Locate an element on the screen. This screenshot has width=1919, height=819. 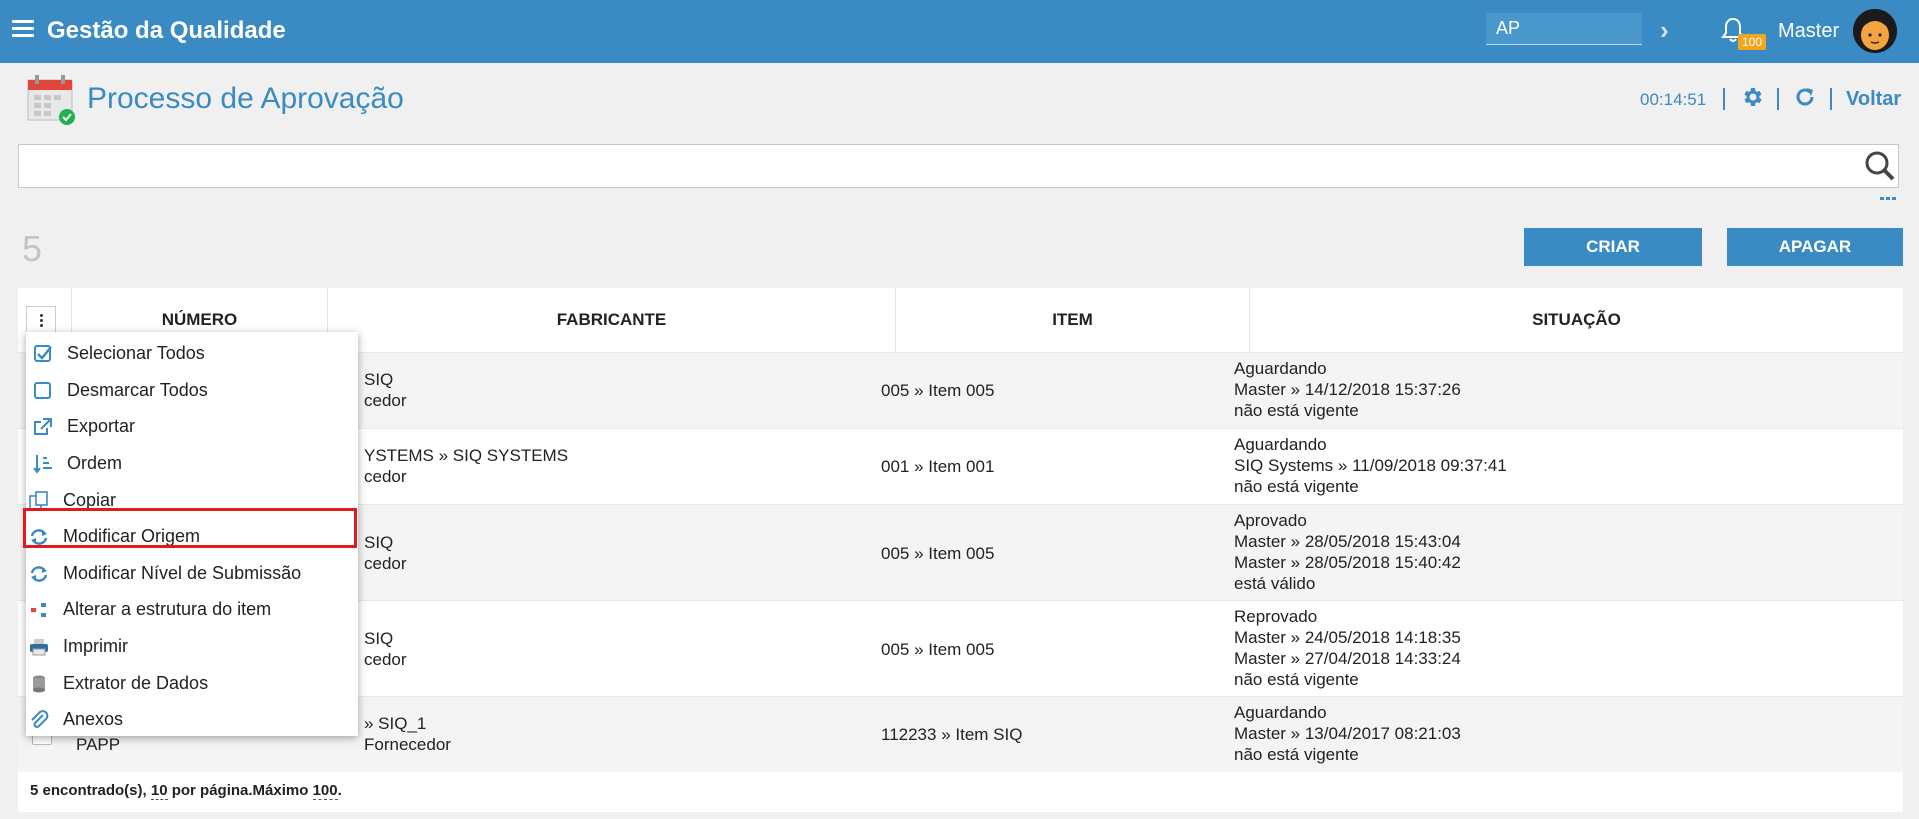
item-cell: 001 » Item 001 is located at coordinates (938, 466).